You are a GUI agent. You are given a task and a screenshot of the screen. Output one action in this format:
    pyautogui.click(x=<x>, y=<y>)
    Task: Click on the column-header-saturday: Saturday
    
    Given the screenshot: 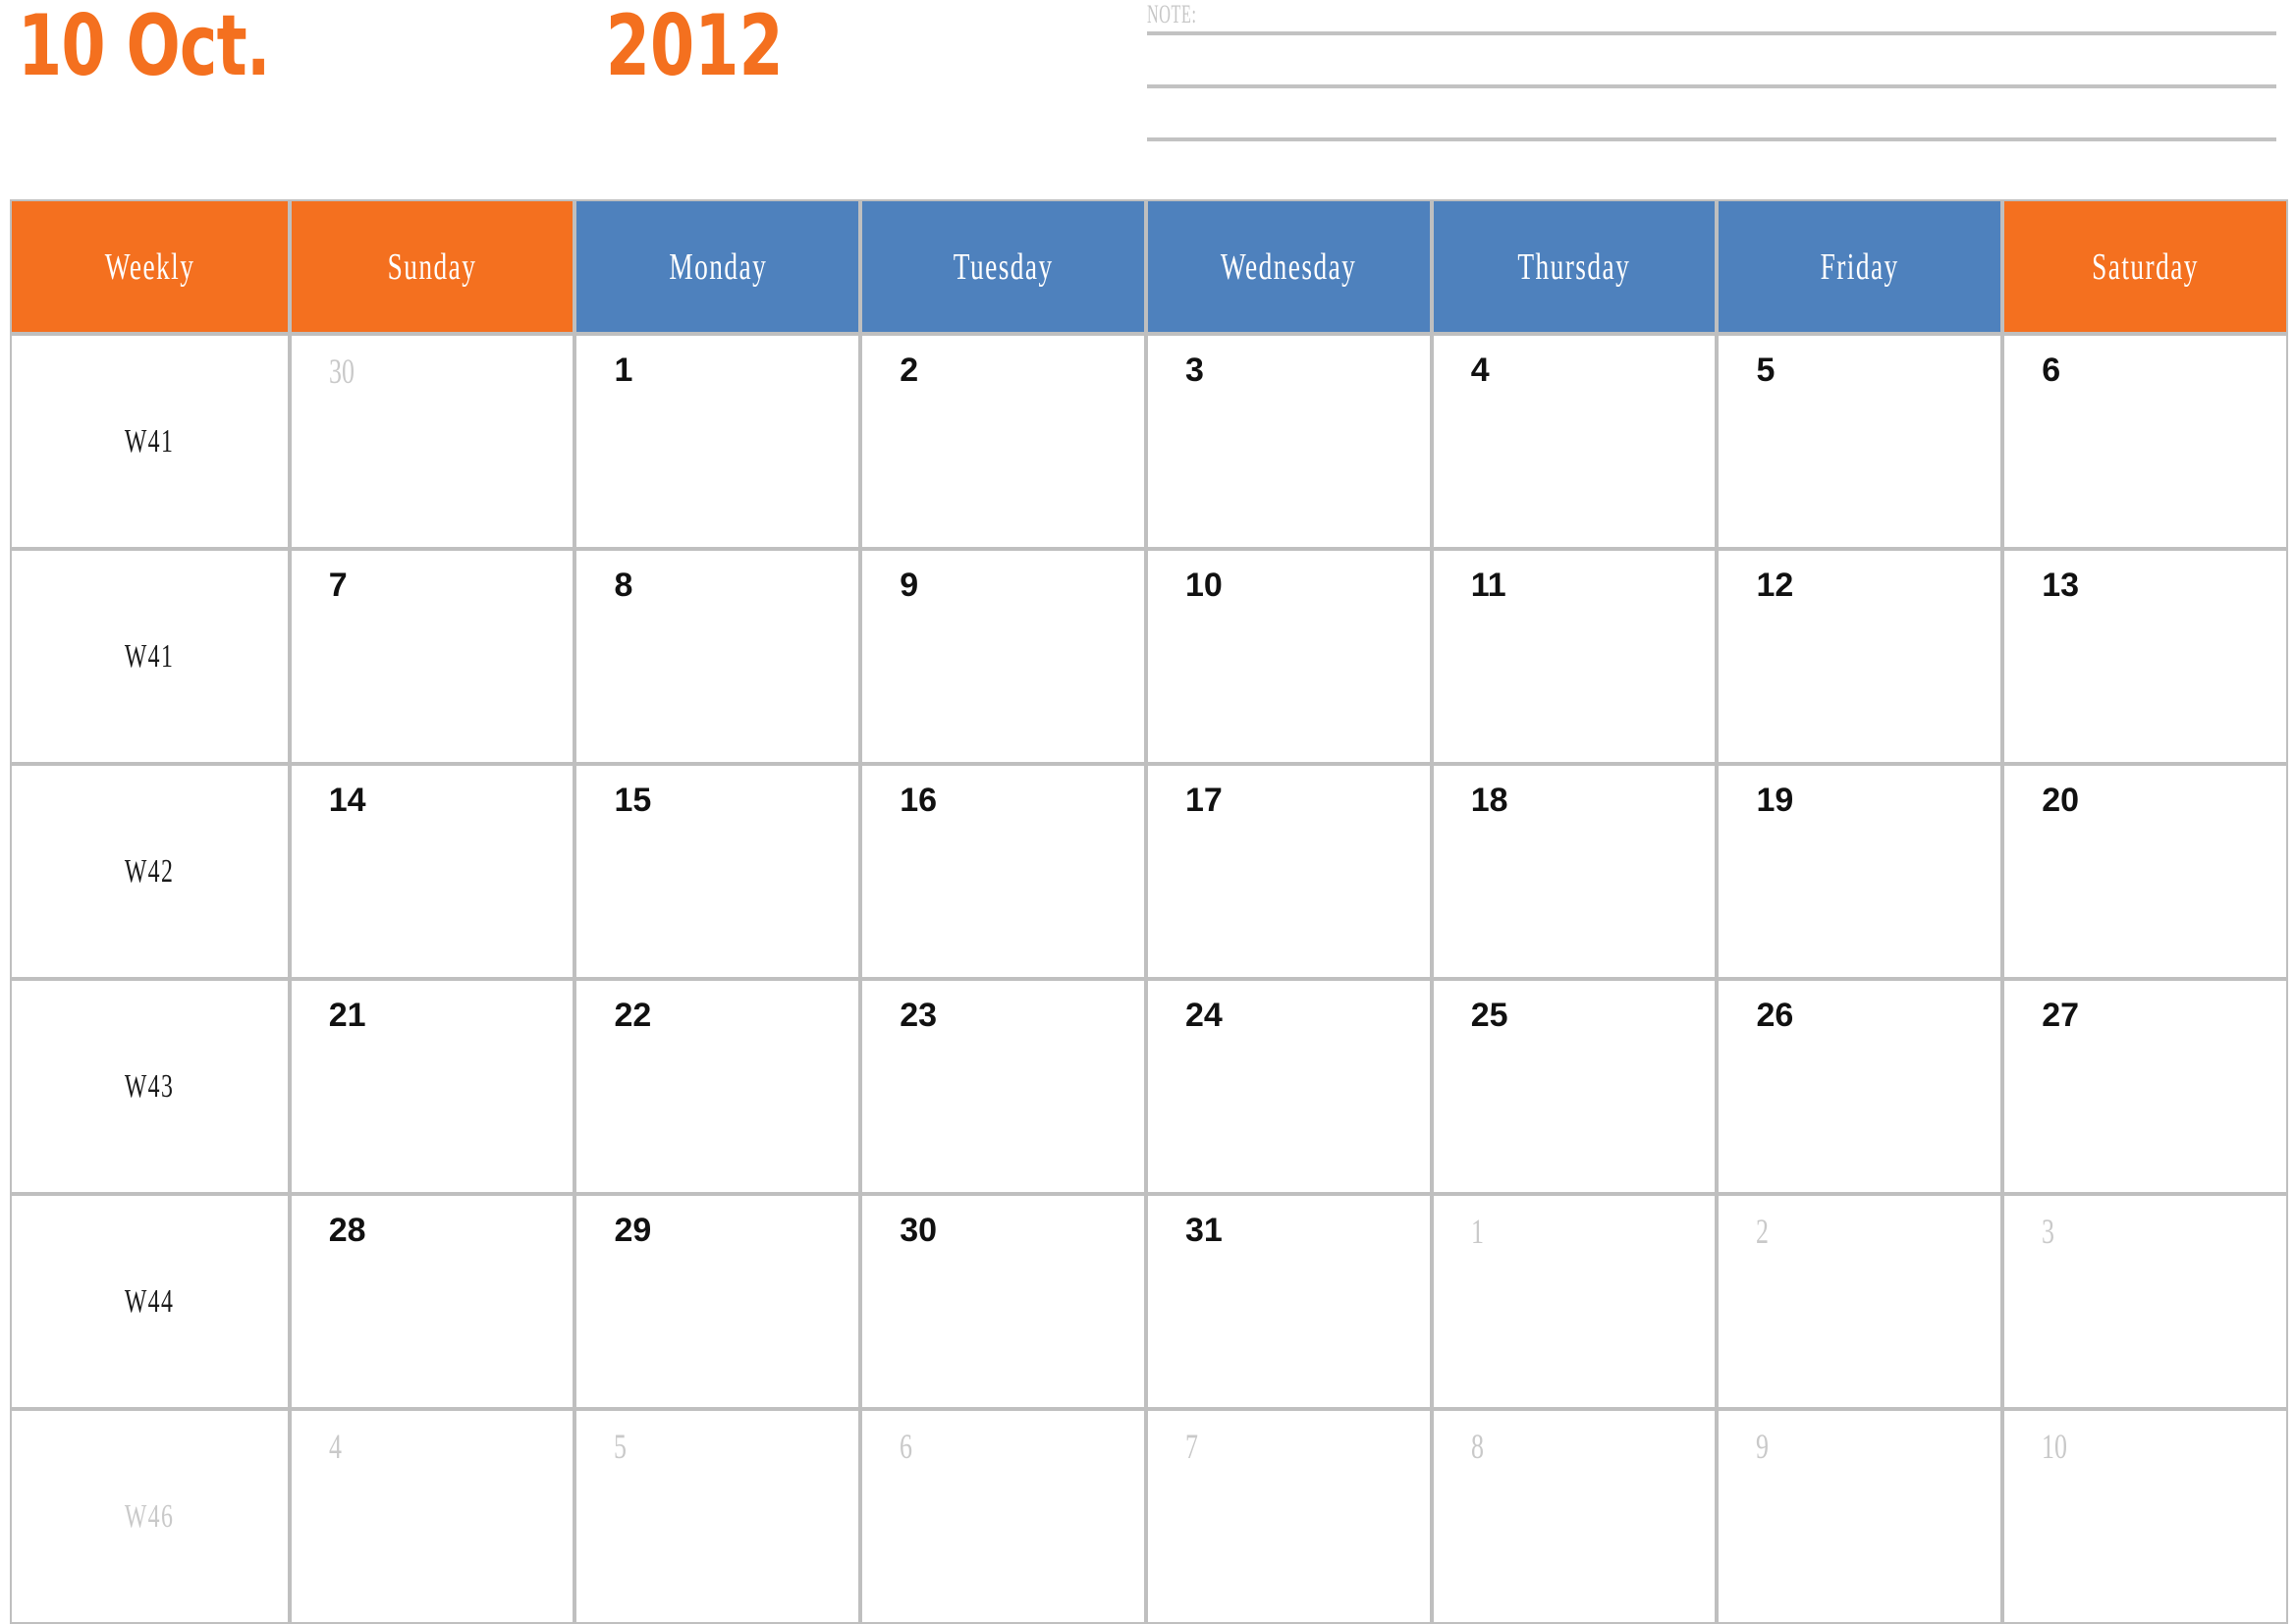 What is the action you would take?
    pyautogui.click(x=2145, y=266)
    